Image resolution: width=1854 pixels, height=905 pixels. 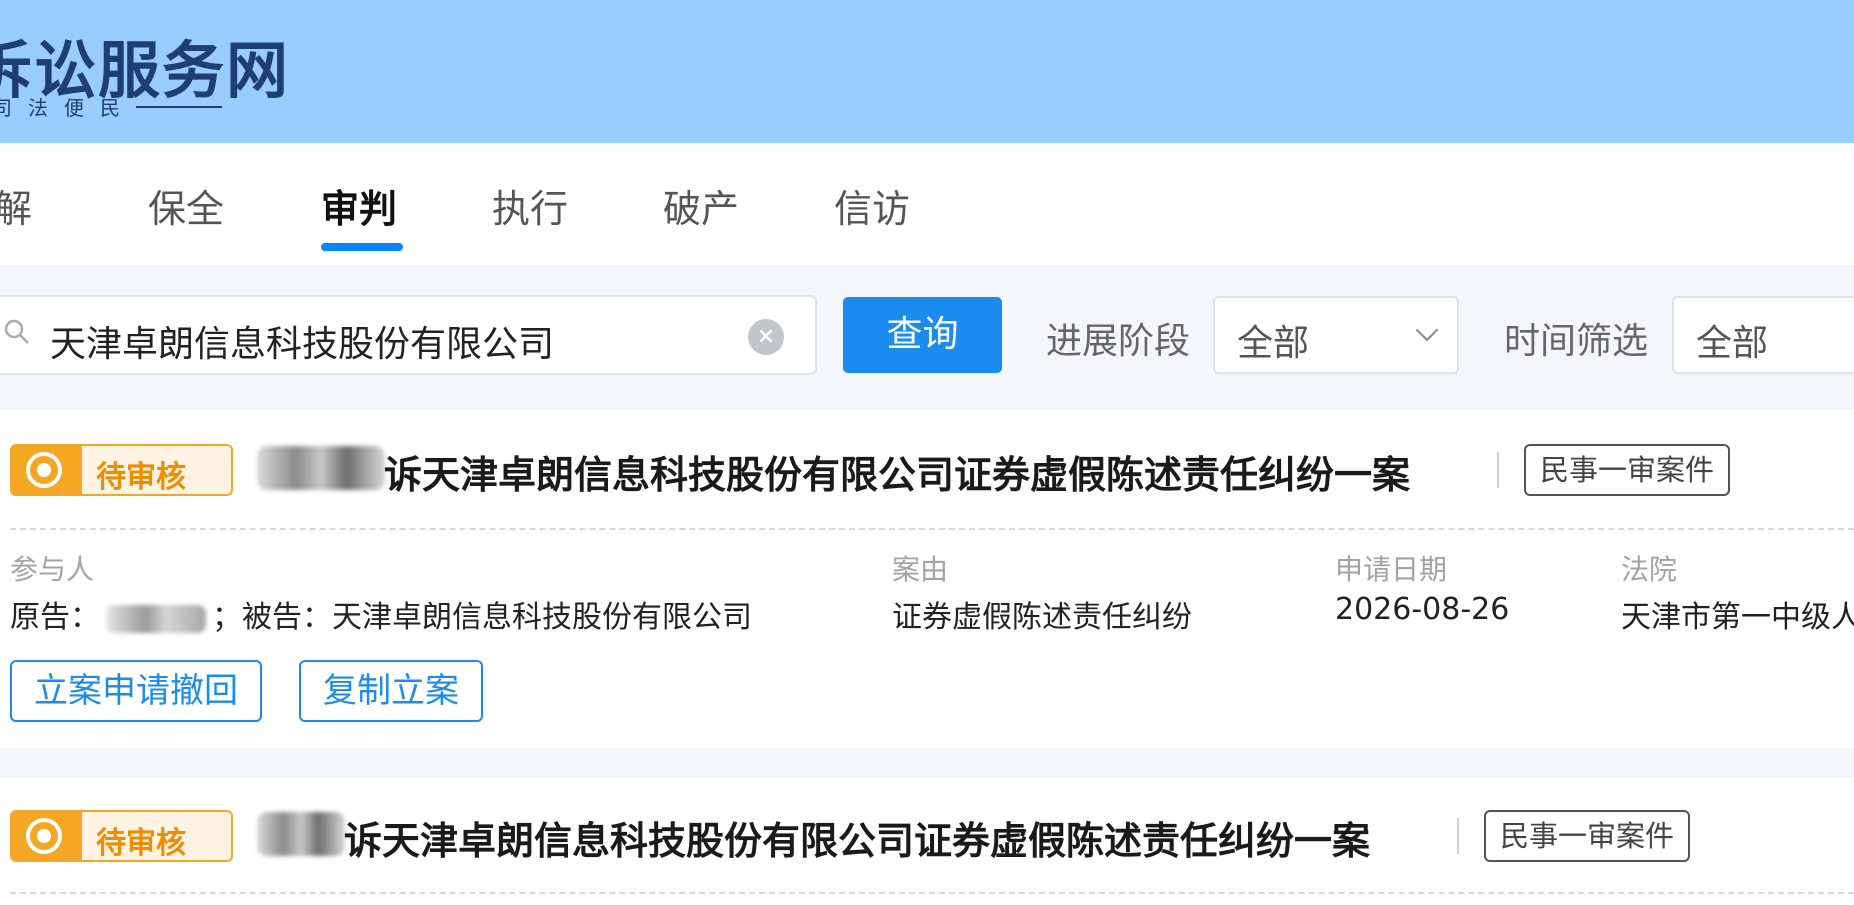 What do you see at coordinates (1576, 341) in the screenshot?
I see `time-filter-label: 时间筛选` at bounding box center [1576, 341].